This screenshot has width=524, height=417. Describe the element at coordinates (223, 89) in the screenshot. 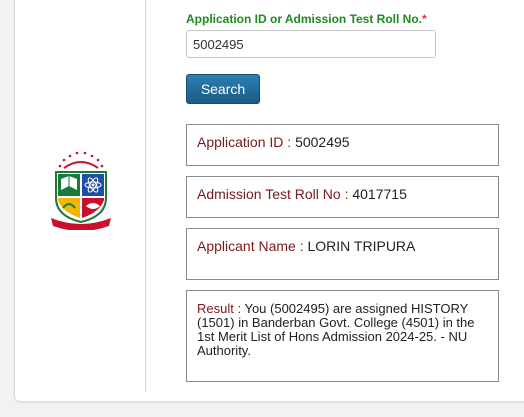

I see `search-button: Search` at that location.